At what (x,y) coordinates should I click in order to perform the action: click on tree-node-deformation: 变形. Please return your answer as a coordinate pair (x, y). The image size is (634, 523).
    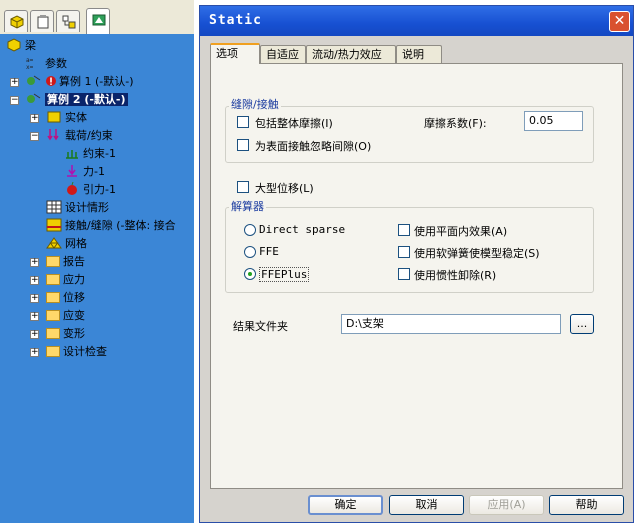
    Looking at the image, I should click on (65, 334).